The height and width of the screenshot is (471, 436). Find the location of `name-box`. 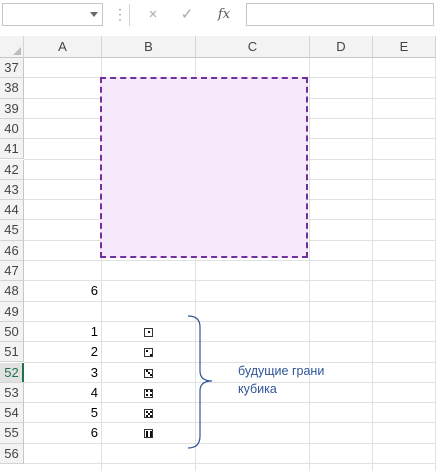

name-box is located at coordinates (52, 14).